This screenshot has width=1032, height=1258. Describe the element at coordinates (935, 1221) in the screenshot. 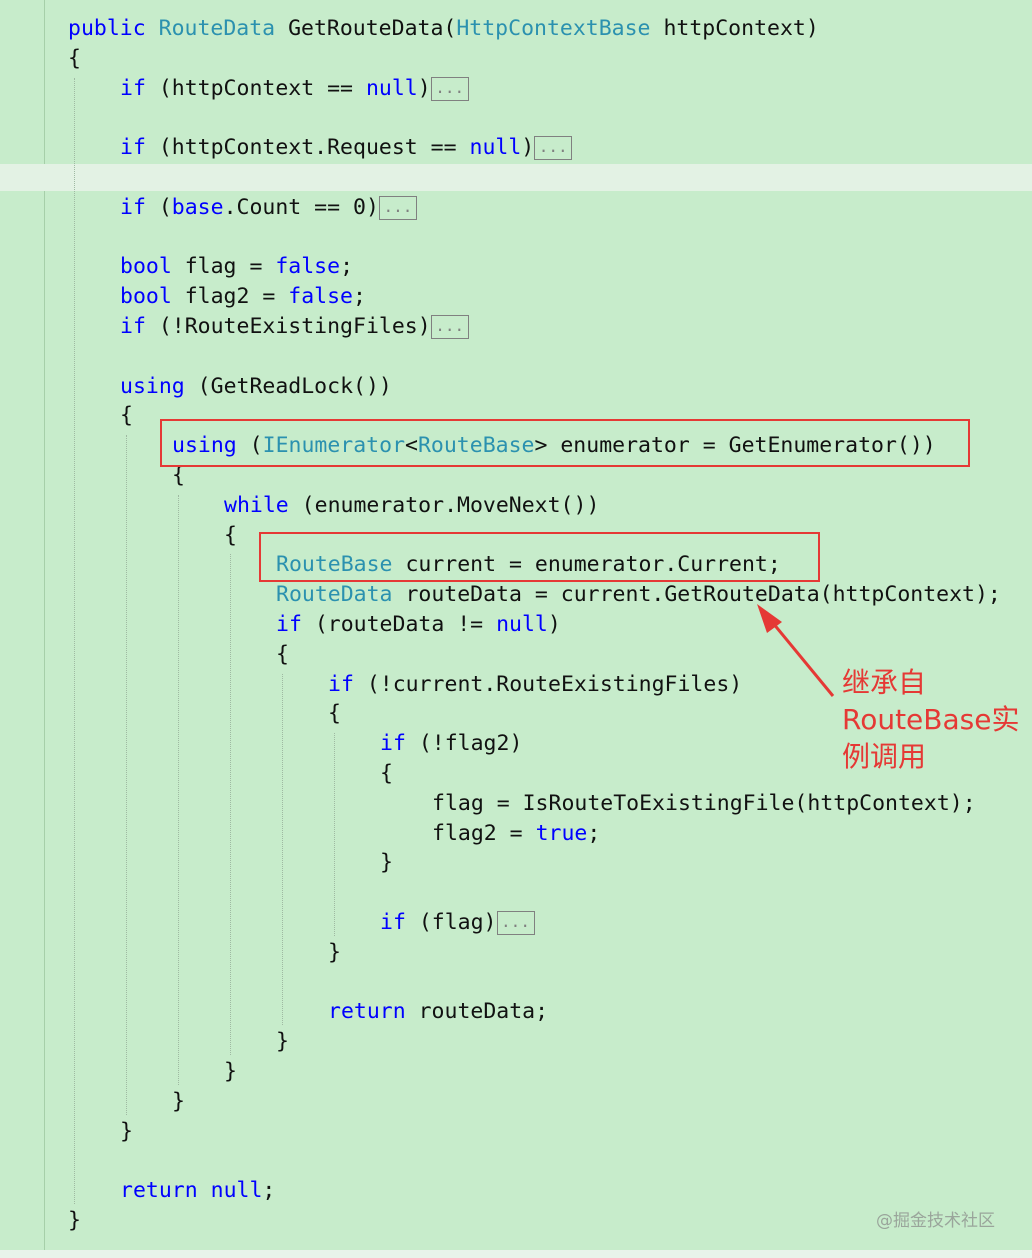

I see `watermark: @掘金技术社区` at that location.